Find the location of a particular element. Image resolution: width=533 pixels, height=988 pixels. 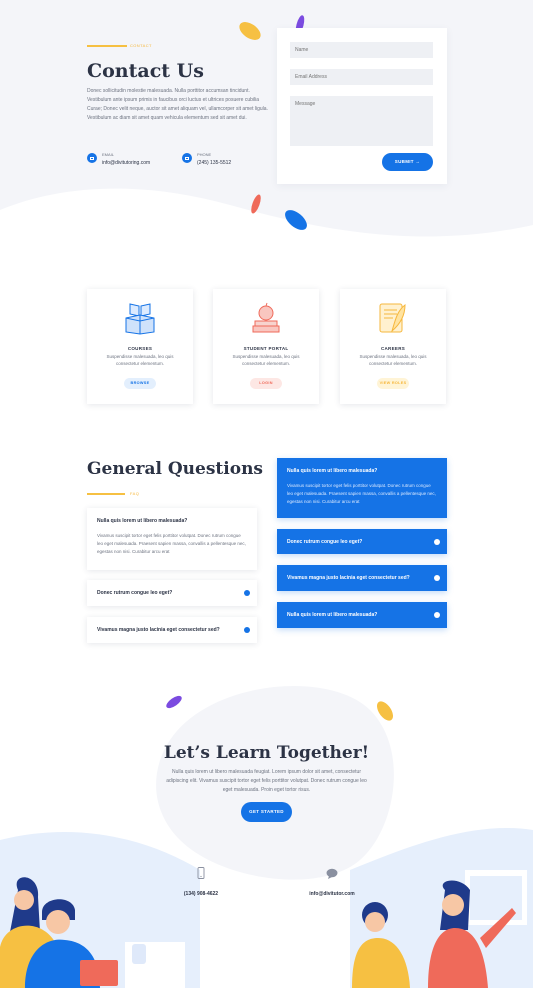

get-started-button: GET STARTED is located at coordinates (266, 812).